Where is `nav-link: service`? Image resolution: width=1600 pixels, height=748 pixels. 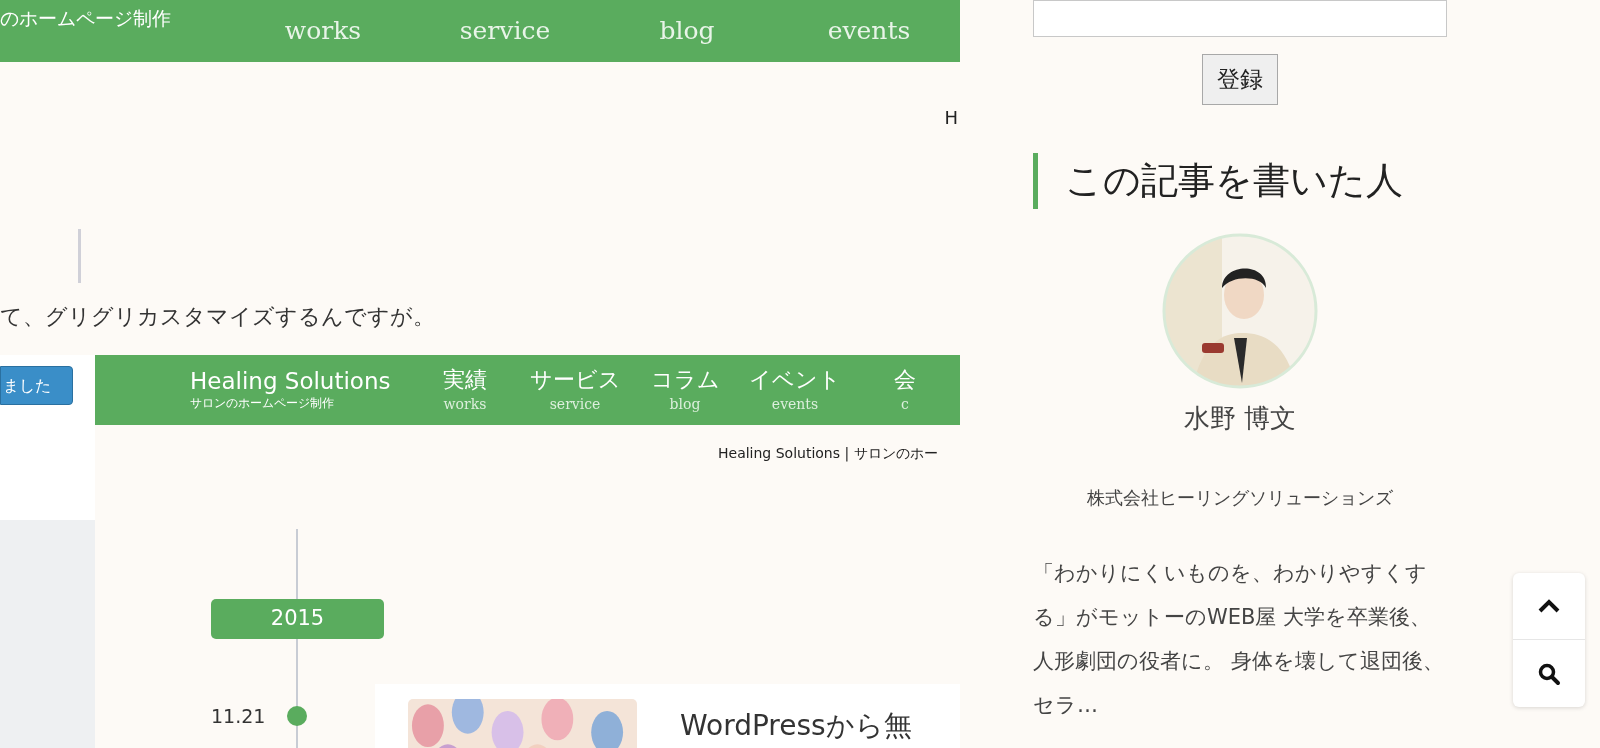
nav-link: service is located at coordinates (505, 31).